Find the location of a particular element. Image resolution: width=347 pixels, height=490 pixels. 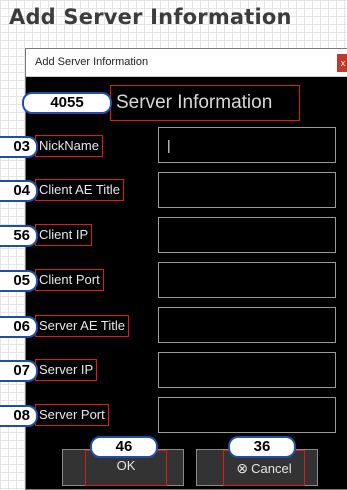

client-ip-label: Client IP is located at coordinates (64, 235).